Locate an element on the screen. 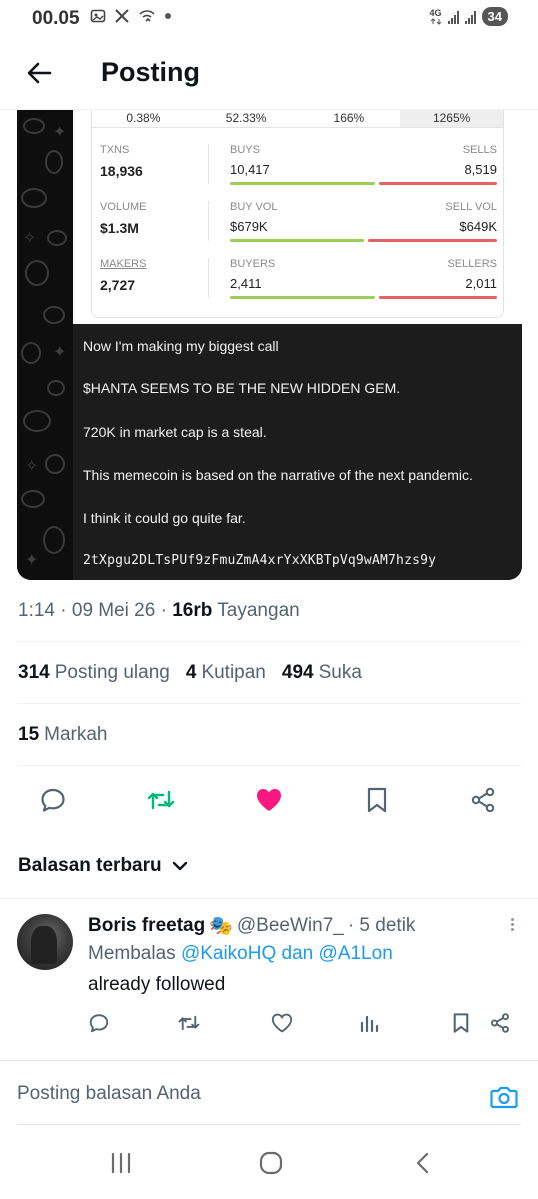  image-text-line: I think it could go quite far. is located at coordinates (164, 518).